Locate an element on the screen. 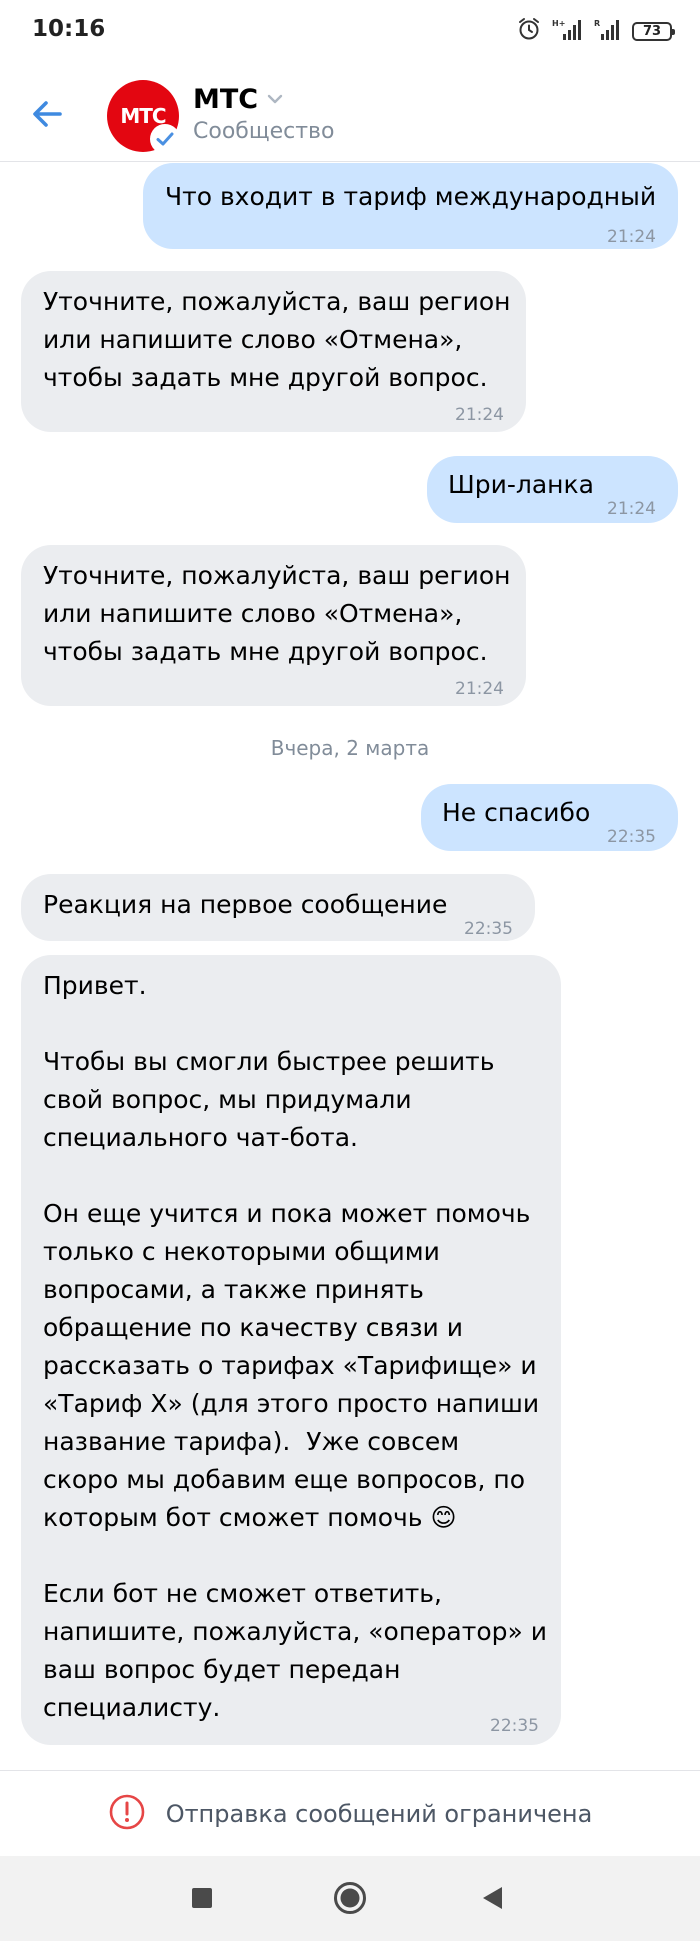 The width and height of the screenshot is (700, 1941). chat-title-block: МТС Сообщество is located at coordinates (263, 114).